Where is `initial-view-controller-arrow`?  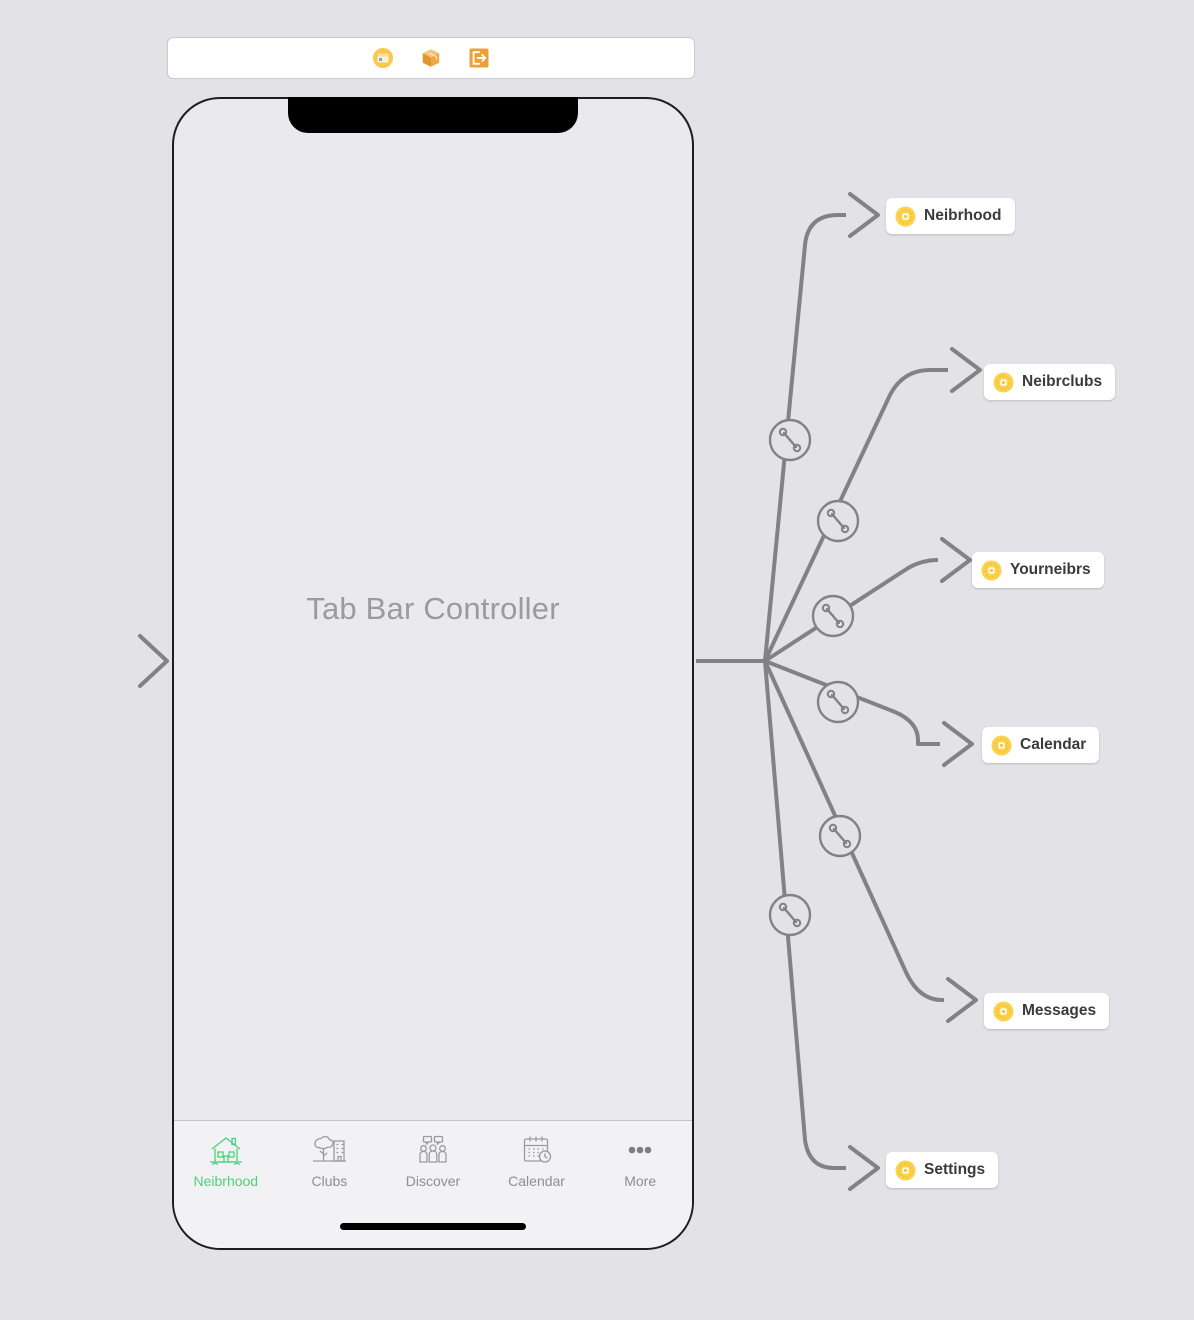
initial-view-controller-arrow is located at coordinates (106, 661).